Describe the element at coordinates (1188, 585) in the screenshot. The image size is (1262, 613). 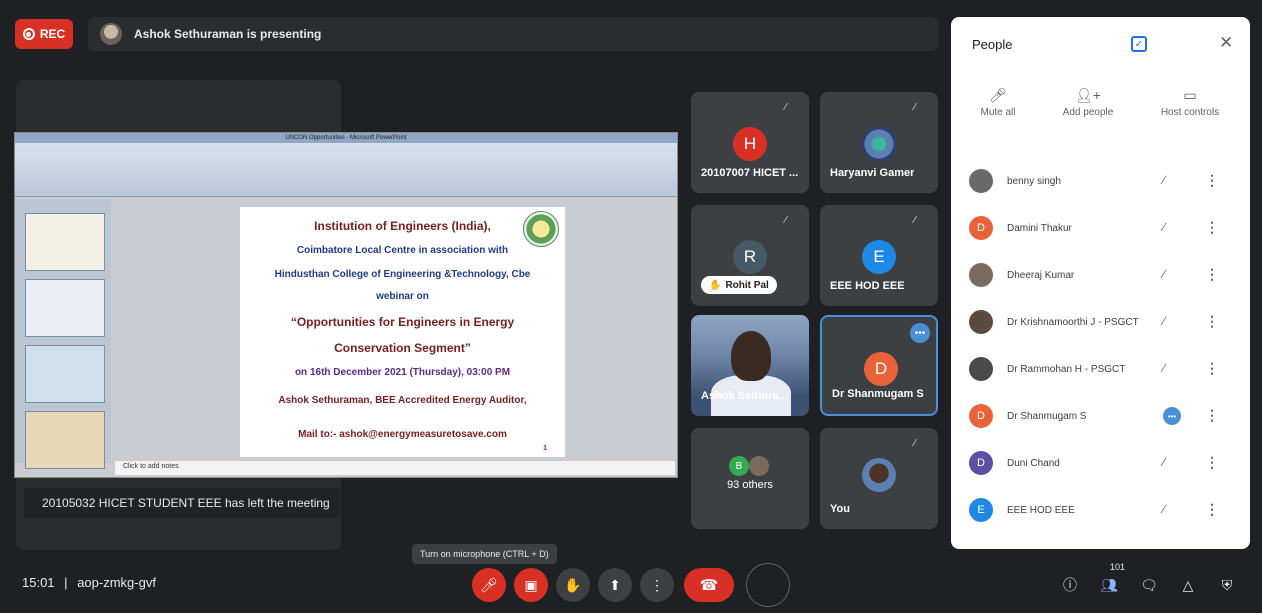
I see `activities-icon: △` at that location.